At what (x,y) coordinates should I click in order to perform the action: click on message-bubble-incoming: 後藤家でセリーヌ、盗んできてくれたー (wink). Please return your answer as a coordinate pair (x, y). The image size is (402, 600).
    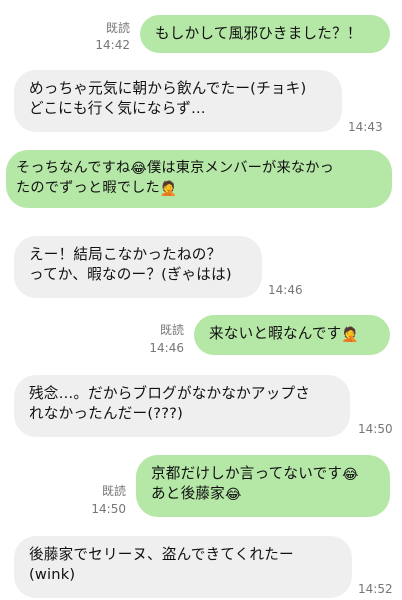
    Looking at the image, I should click on (183, 567).